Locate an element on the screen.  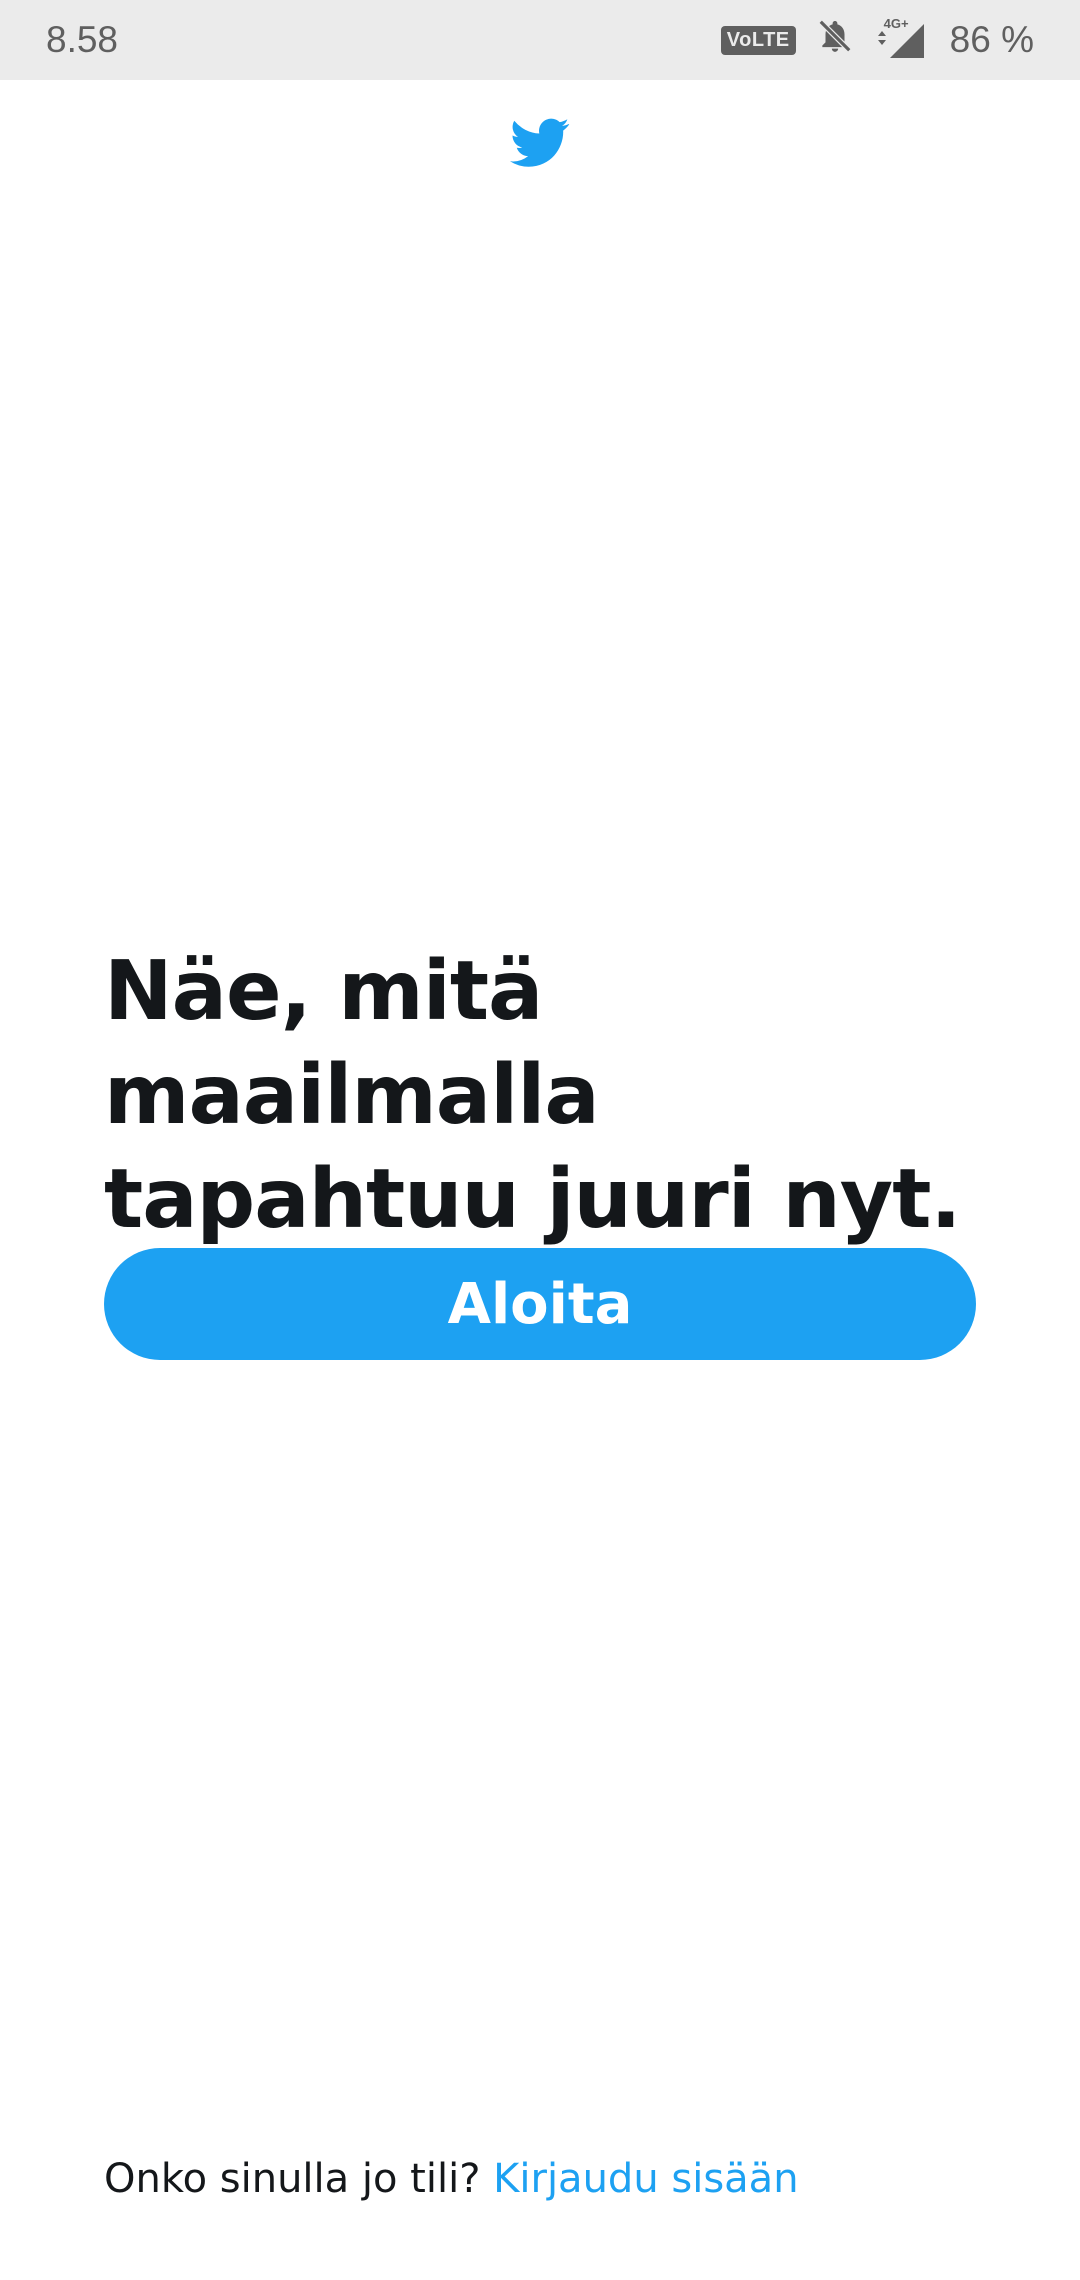
battery-level: 86 % is located at coordinates (991, 39).